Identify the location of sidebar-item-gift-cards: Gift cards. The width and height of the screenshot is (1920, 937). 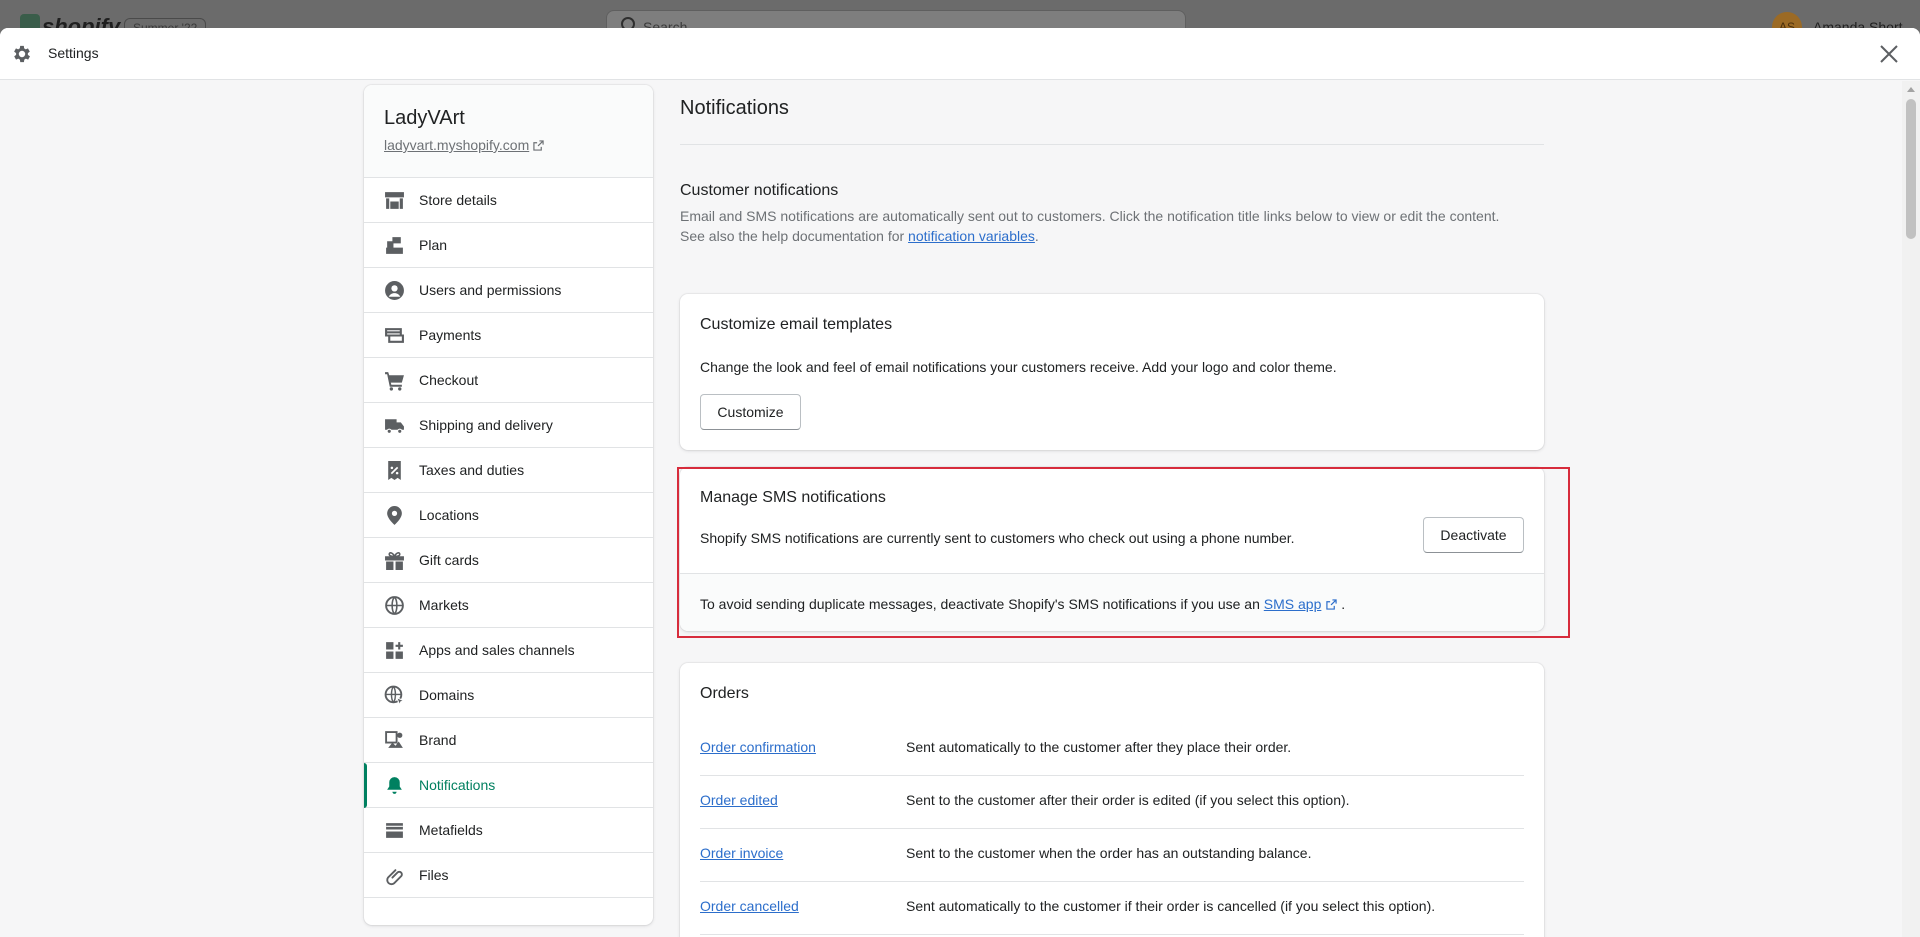
(508, 560).